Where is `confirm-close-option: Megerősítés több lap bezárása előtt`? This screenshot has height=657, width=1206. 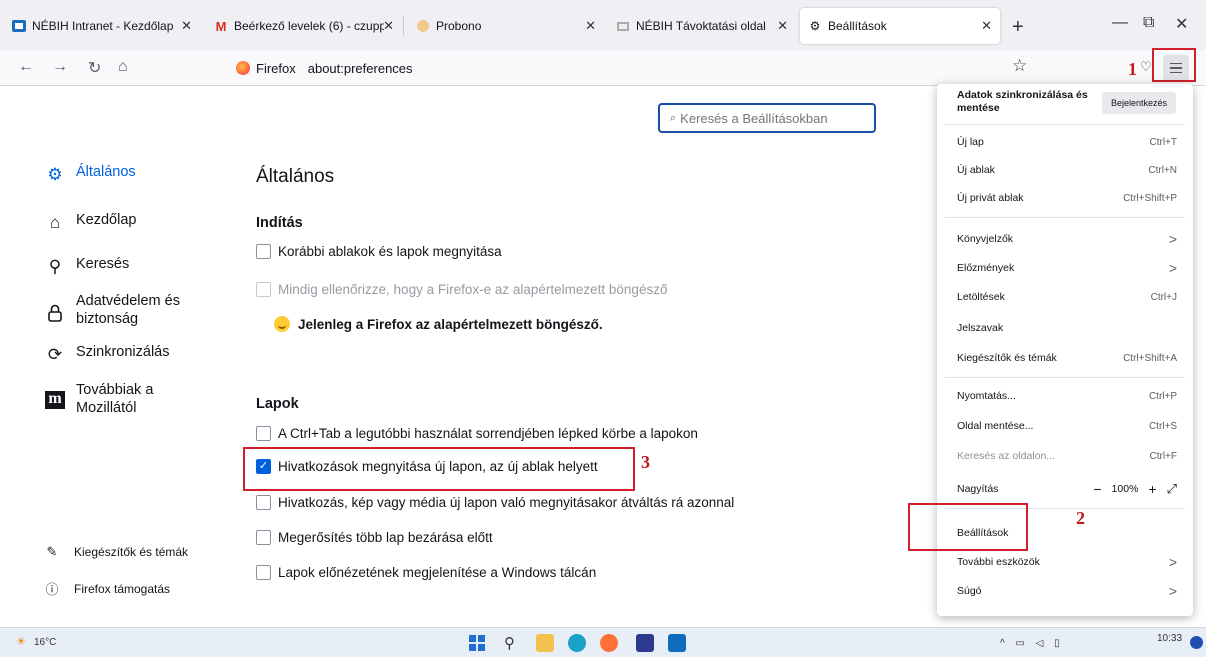
confirm-close-option: Megerősítés több lap bezárása előtt is located at coordinates (374, 537).